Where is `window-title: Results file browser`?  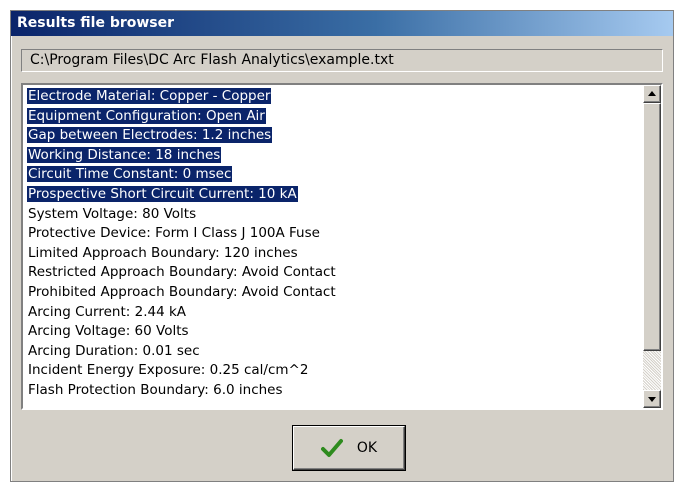 window-title: Results file browser is located at coordinates (342, 23).